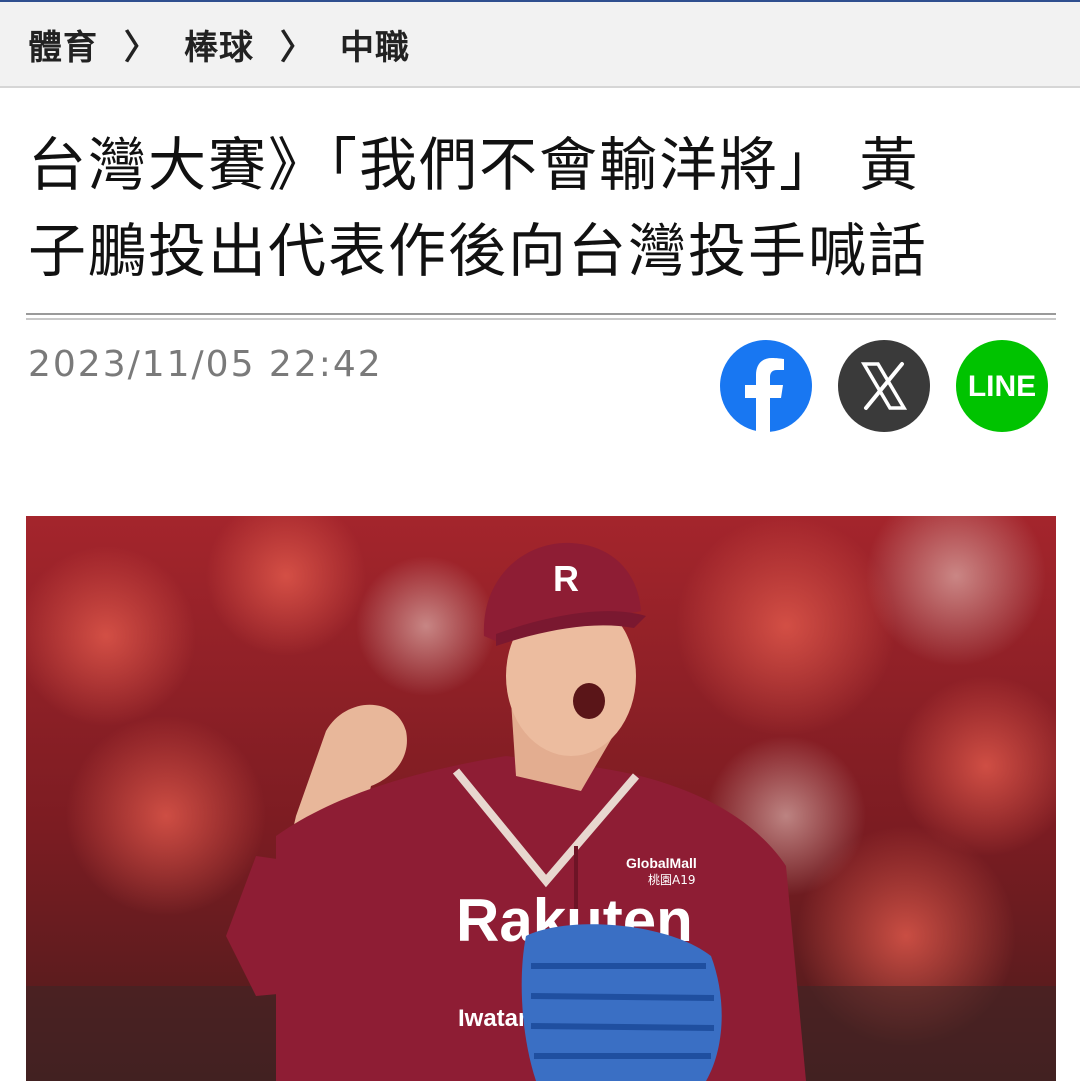  I want to click on publish-timestamp: 2023/11/05 22:42, so click(205, 364).